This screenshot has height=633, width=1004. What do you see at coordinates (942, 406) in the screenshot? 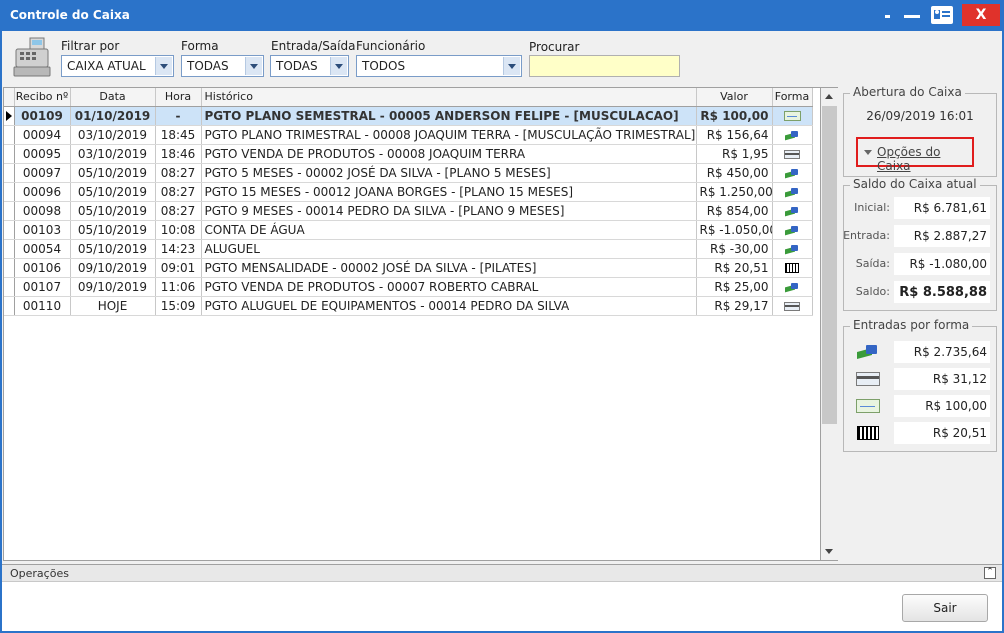
I see `entrada-forma-value: R$ 100,00` at bounding box center [942, 406].